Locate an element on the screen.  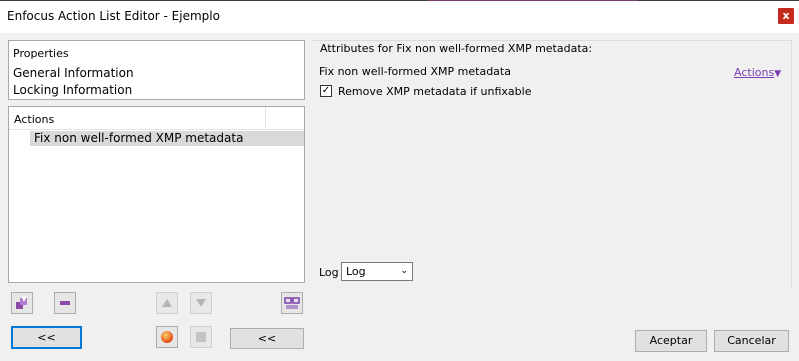
collapse-left-button: << is located at coordinates (46, 337).